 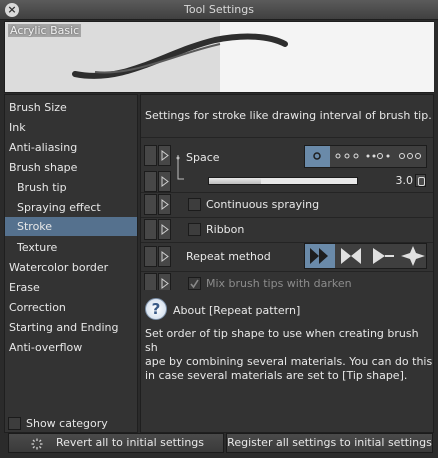 What do you see at coordinates (263, 204) in the screenshot?
I see `continuous-spraying-label: Continuous spraying` at bounding box center [263, 204].